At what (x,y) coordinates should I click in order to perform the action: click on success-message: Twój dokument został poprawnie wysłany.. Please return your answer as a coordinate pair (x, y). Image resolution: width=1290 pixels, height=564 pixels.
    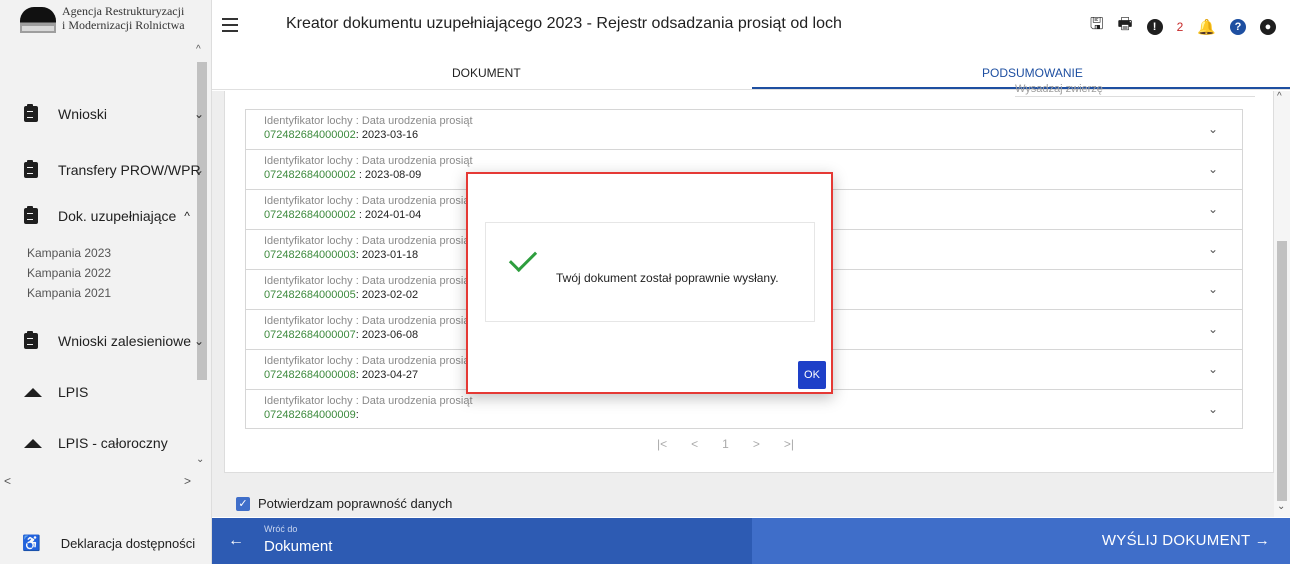
    Looking at the image, I should click on (667, 278).